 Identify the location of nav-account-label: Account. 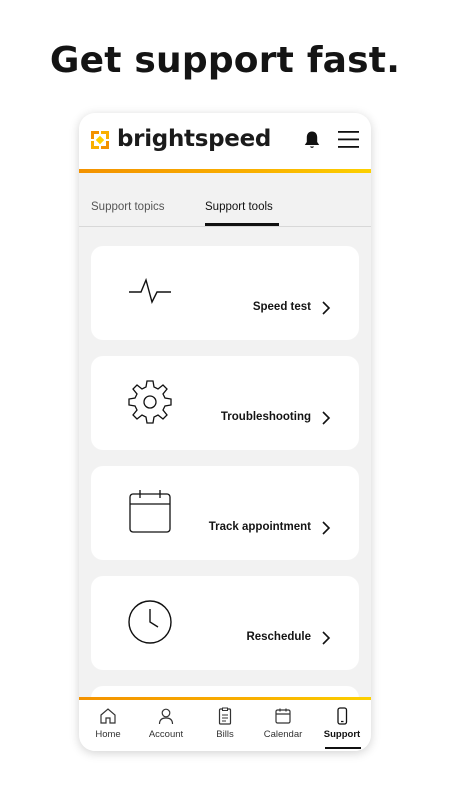
(166, 734).